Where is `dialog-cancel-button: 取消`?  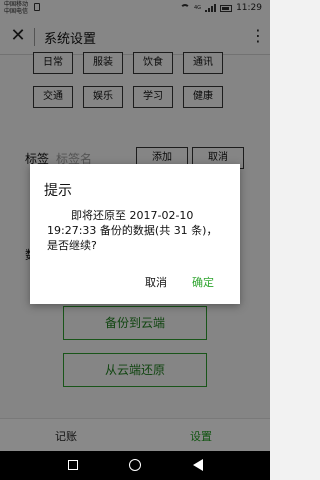 dialog-cancel-button: 取消 is located at coordinates (156, 282).